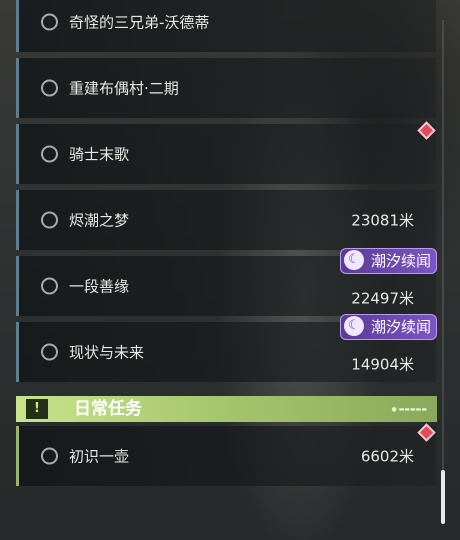  What do you see at coordinates (139, 22) in the screenshot?
I see `quest-name: 奇怪的三兄弟-沃德蒂` at bounding box center [139, 22].